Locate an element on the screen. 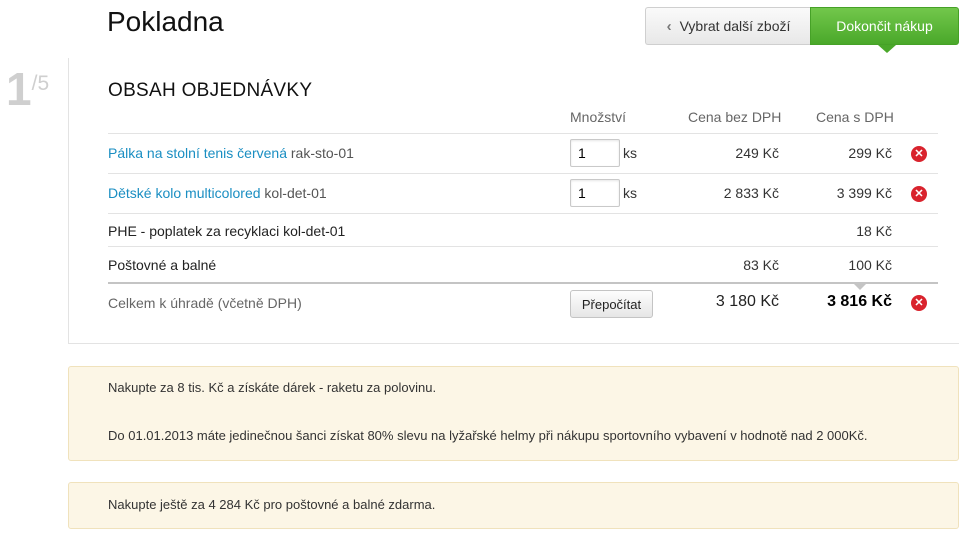 The height and width of the screenshot is (544, 975). step-total: 5 is located at coordinates (43, 83).